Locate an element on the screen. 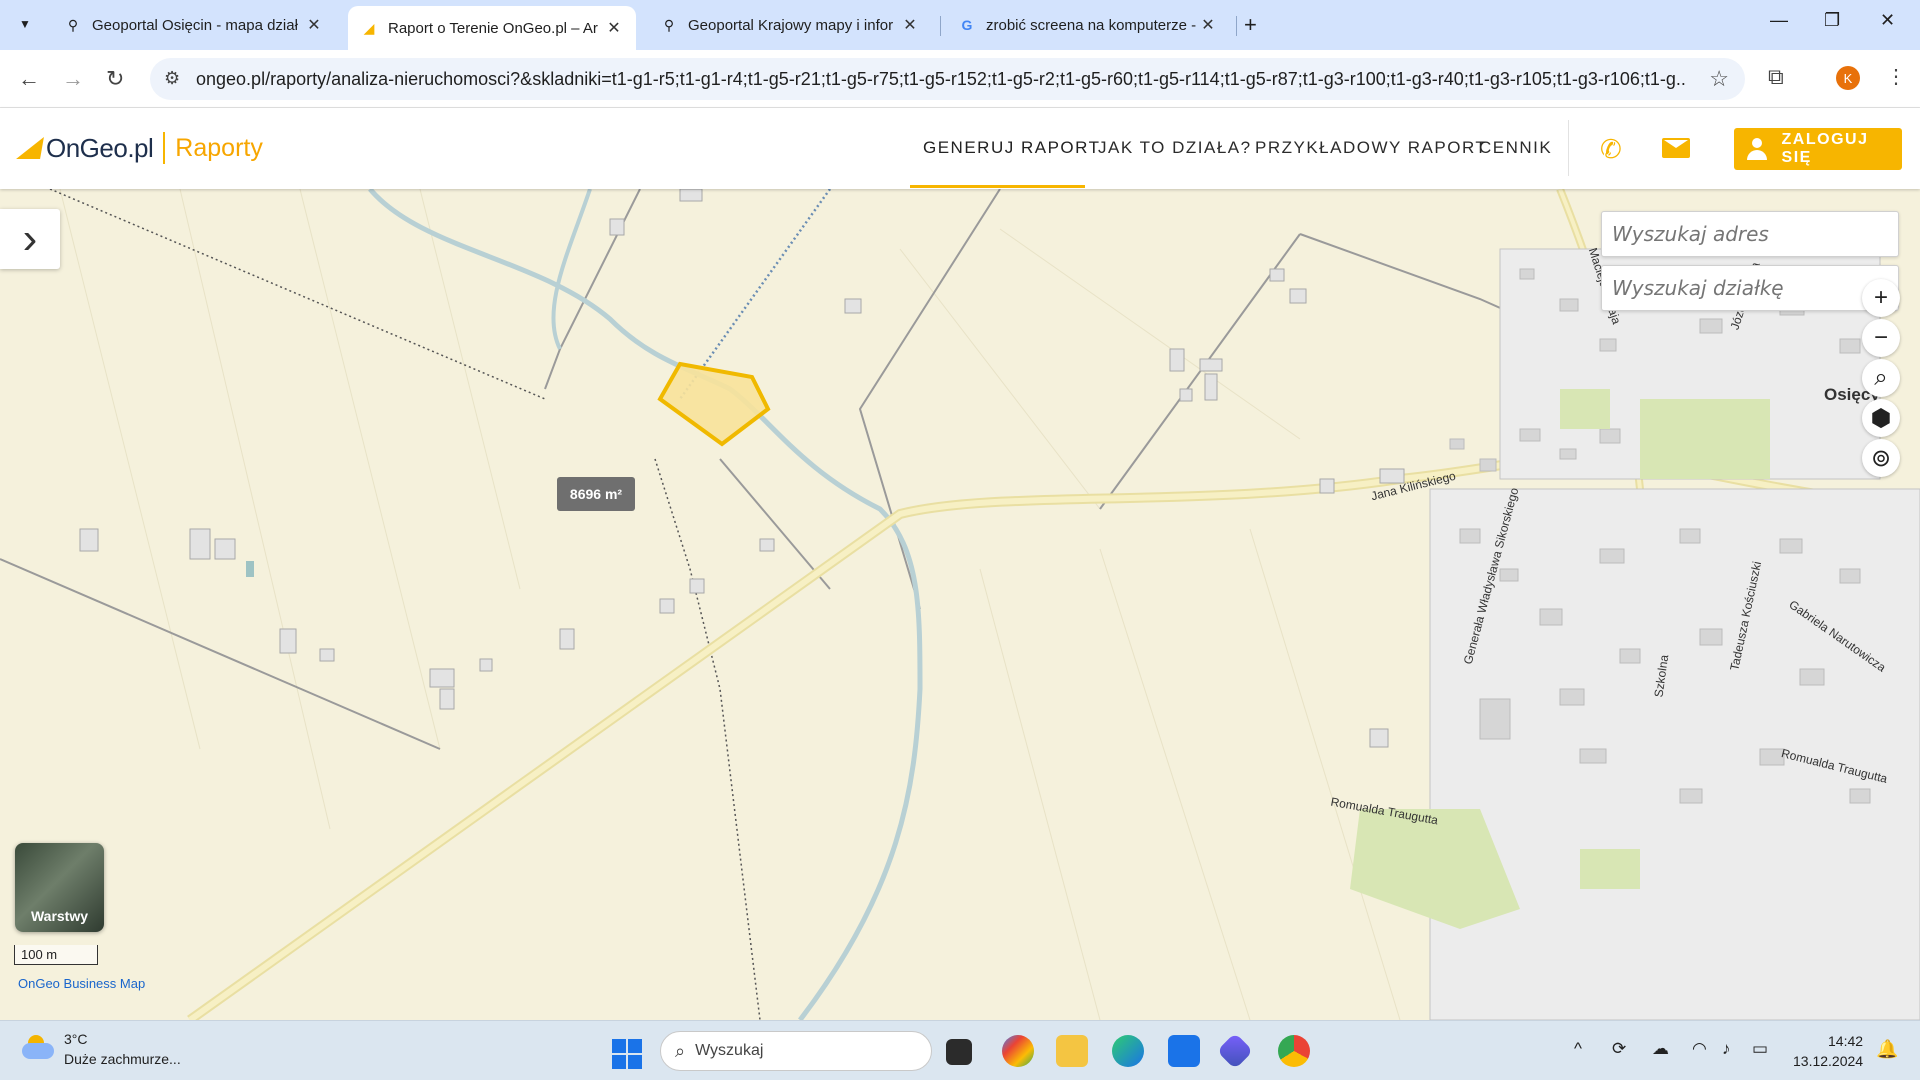  clock-time: 14:42 is located at coordinates (1845, 1041).